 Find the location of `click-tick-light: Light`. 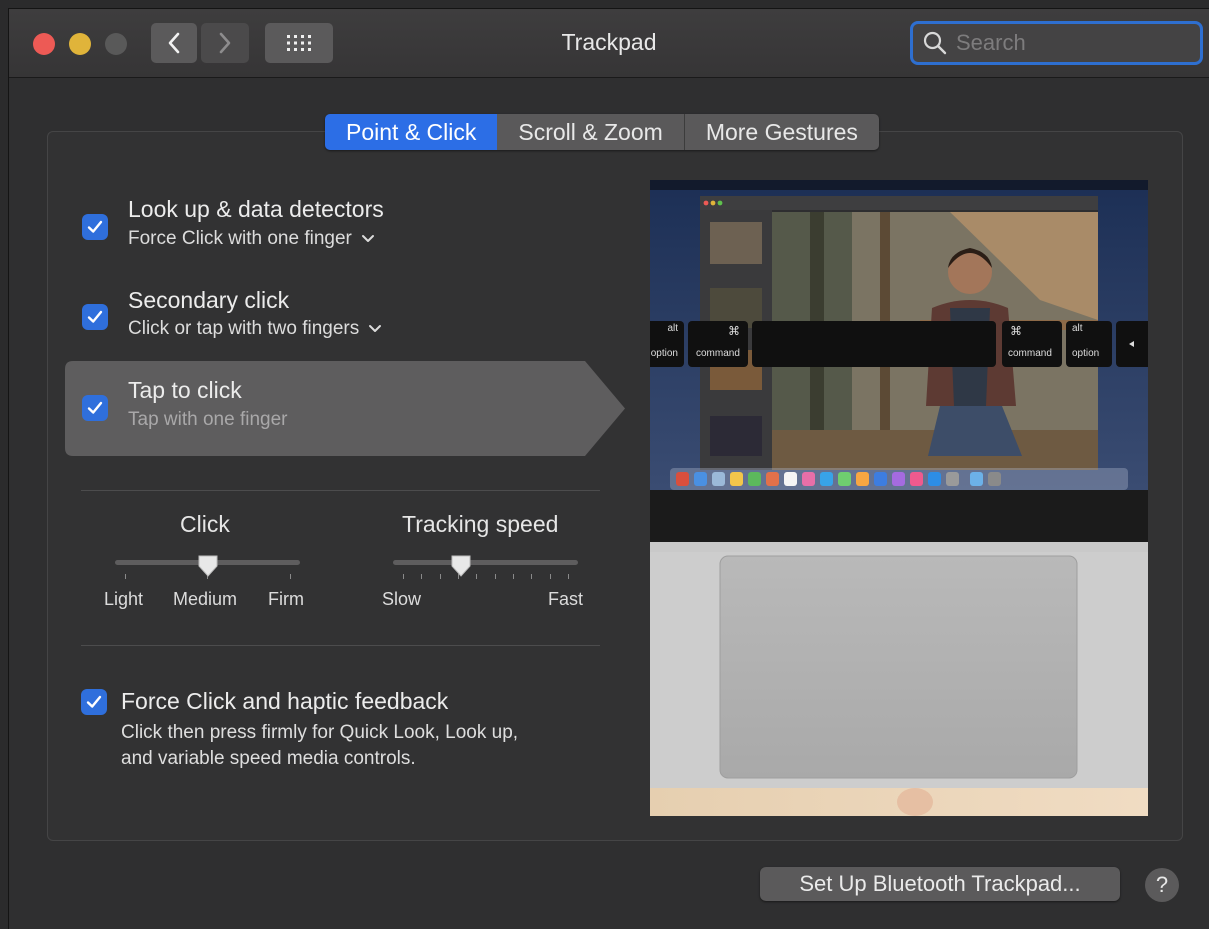

click-tick-light: Light is located at coordinates (124, 599).